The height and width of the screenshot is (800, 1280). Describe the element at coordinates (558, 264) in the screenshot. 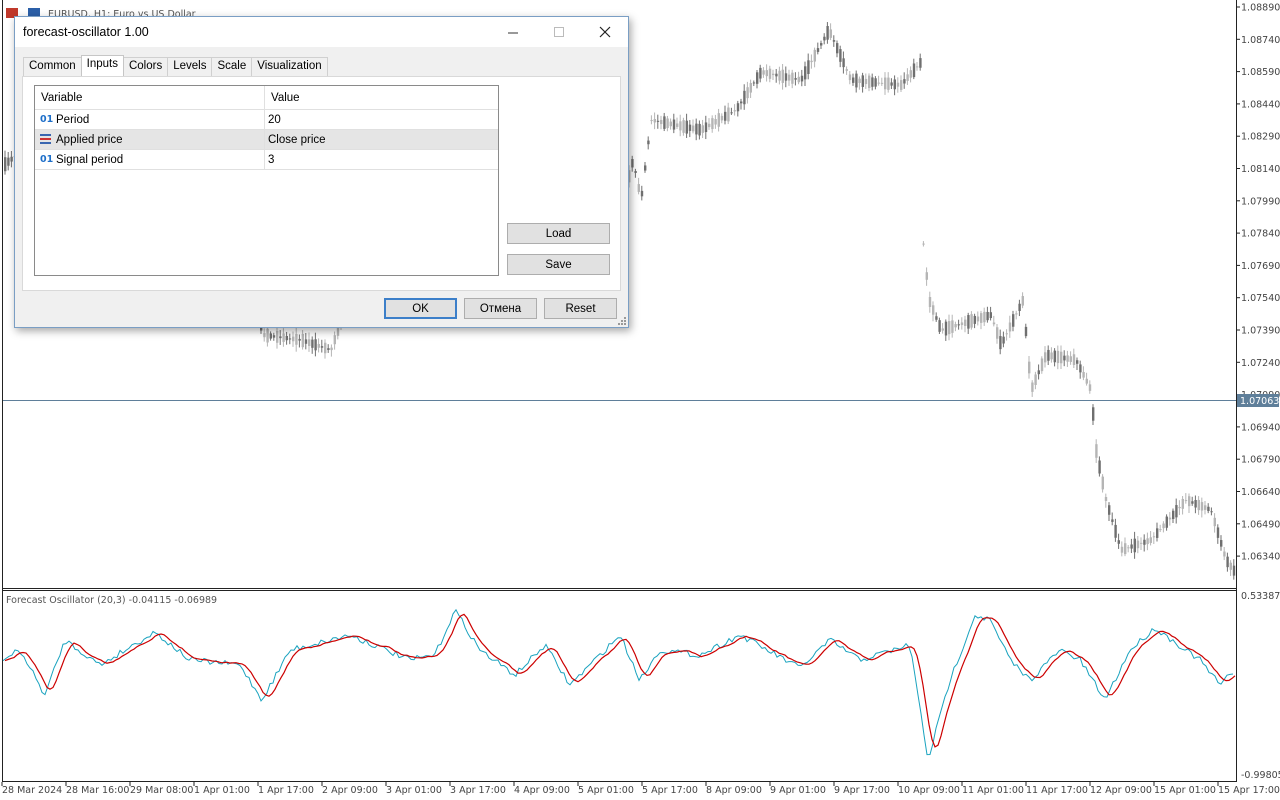

I see `save-button: Save` at that location.